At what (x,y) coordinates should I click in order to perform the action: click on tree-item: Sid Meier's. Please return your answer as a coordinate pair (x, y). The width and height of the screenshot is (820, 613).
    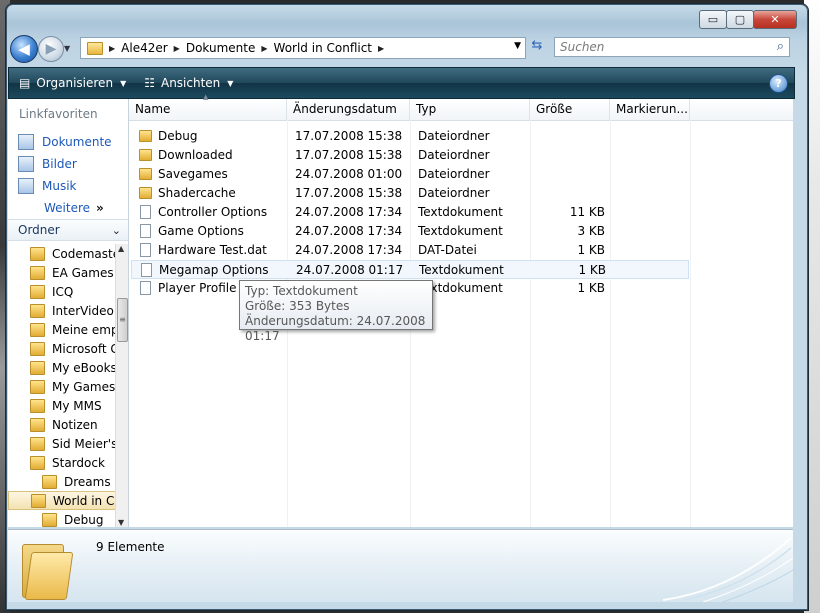
    Looking at the image, I should click on (68, 443).